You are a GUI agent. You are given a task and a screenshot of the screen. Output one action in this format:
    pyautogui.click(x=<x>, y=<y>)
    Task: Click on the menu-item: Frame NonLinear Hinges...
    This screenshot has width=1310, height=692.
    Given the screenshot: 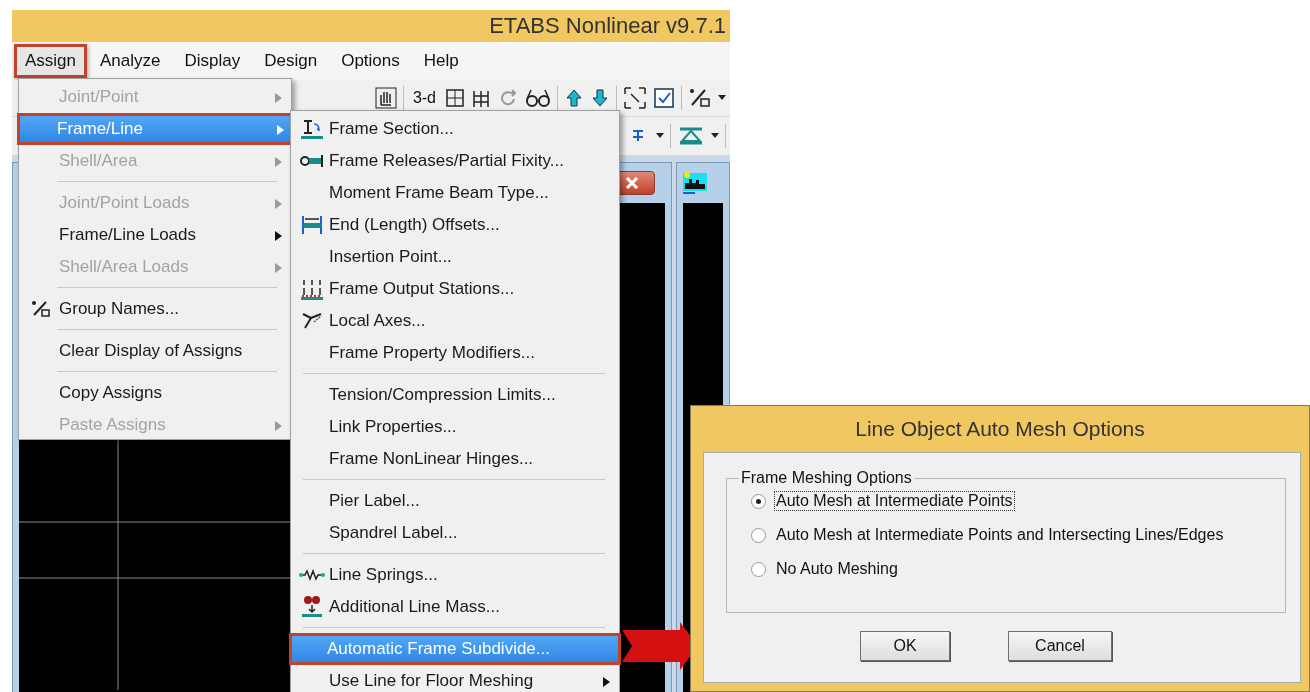 What is the action you would take?
    pyautogui.click(x=455, y=459)
    